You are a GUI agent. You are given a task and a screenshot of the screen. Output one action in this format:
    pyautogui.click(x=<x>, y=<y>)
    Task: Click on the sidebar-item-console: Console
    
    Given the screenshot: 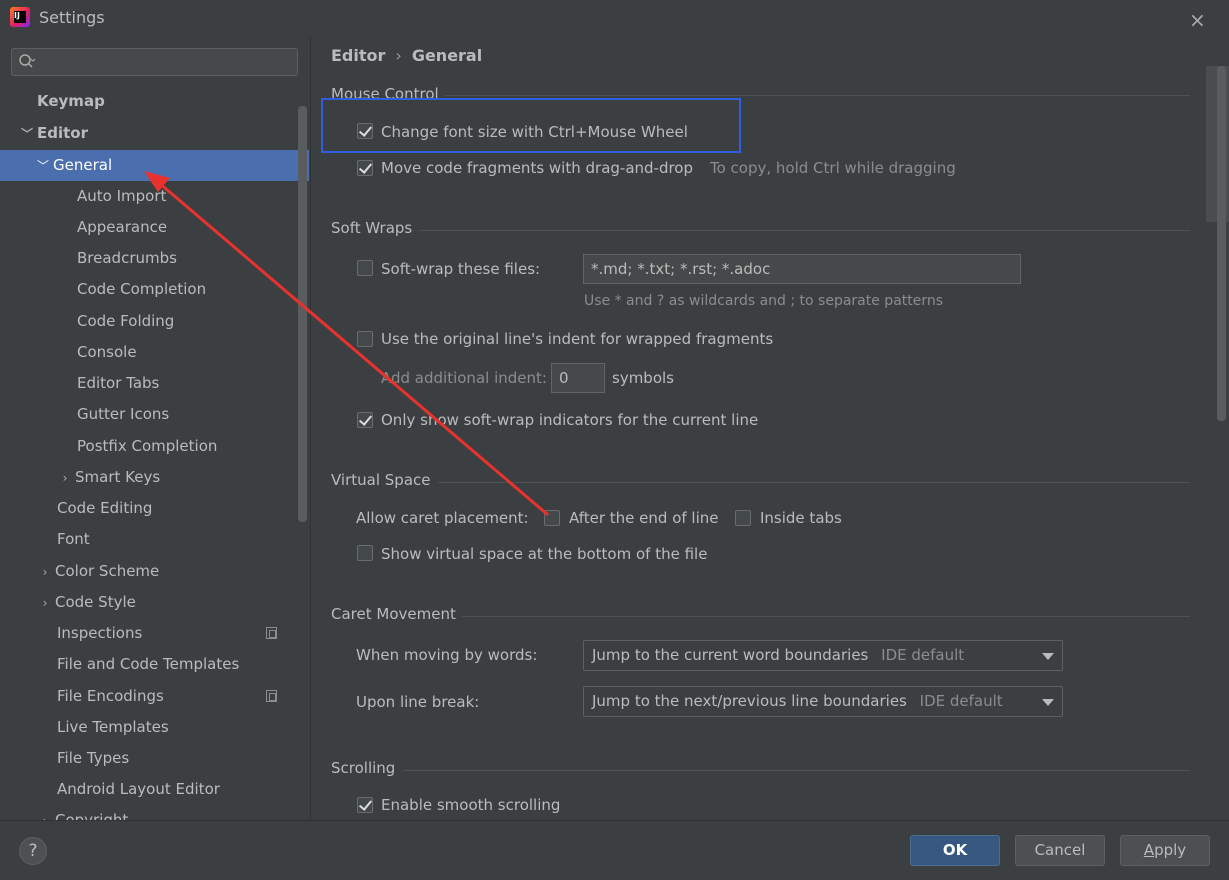 What is the action you would take?
    pyautogui.click(x=107, y=352)
    